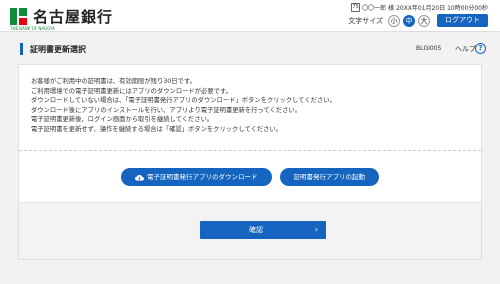  I want to click on bank-name: 名古屋銀行, so click(73, 17).